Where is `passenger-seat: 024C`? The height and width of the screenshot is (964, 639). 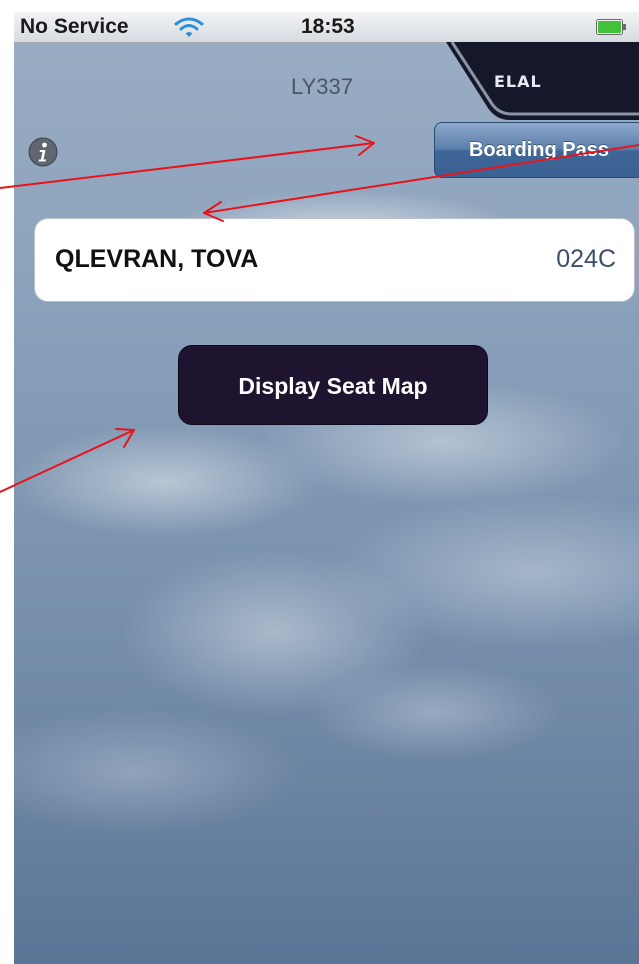
passenger-seat: 024C is located at coordinates (586, 259).